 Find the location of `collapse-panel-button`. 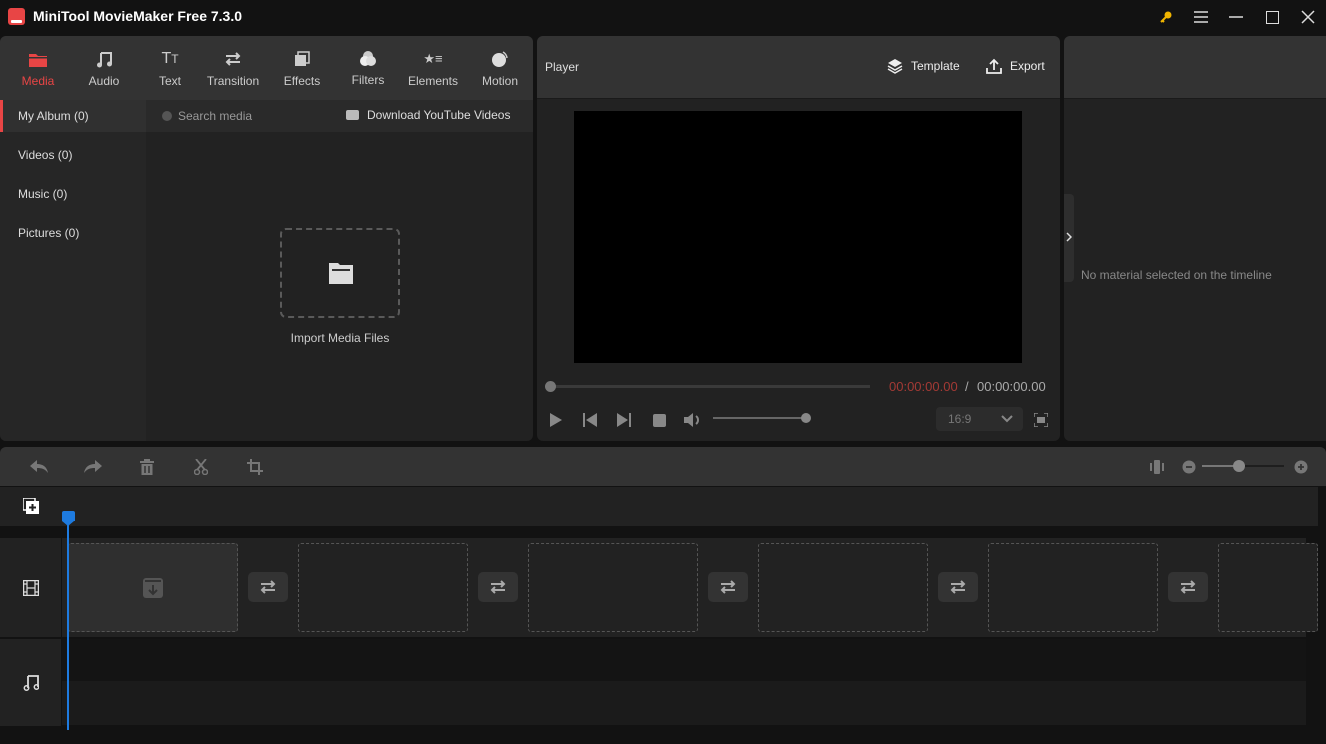

collapse-panel-button is located at coordinates (1069, 238).